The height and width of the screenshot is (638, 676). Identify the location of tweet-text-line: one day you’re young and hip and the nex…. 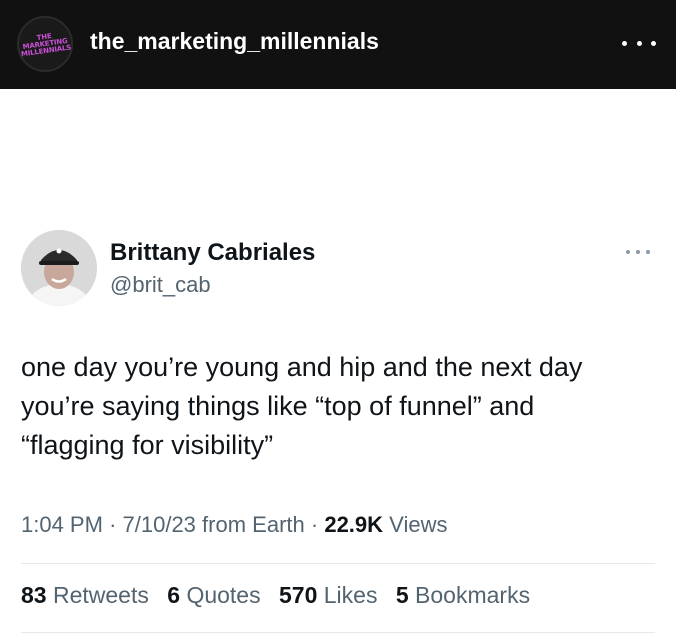
(302, 367).